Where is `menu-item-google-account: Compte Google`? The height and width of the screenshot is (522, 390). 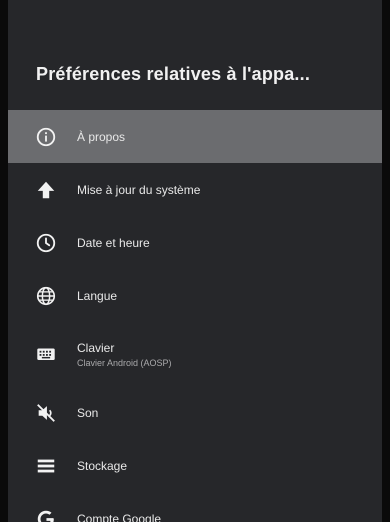
menu-item-google-account: Compte Google is located at coordinates (195, 507).